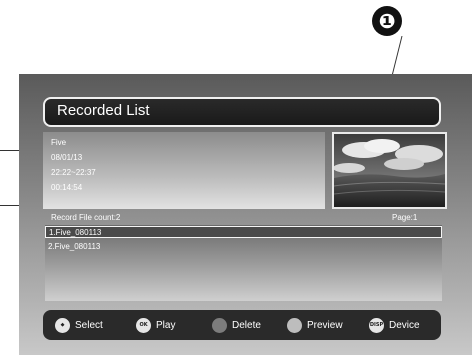  I want to click on disp-button-icon: DISP, so click(376, 325).